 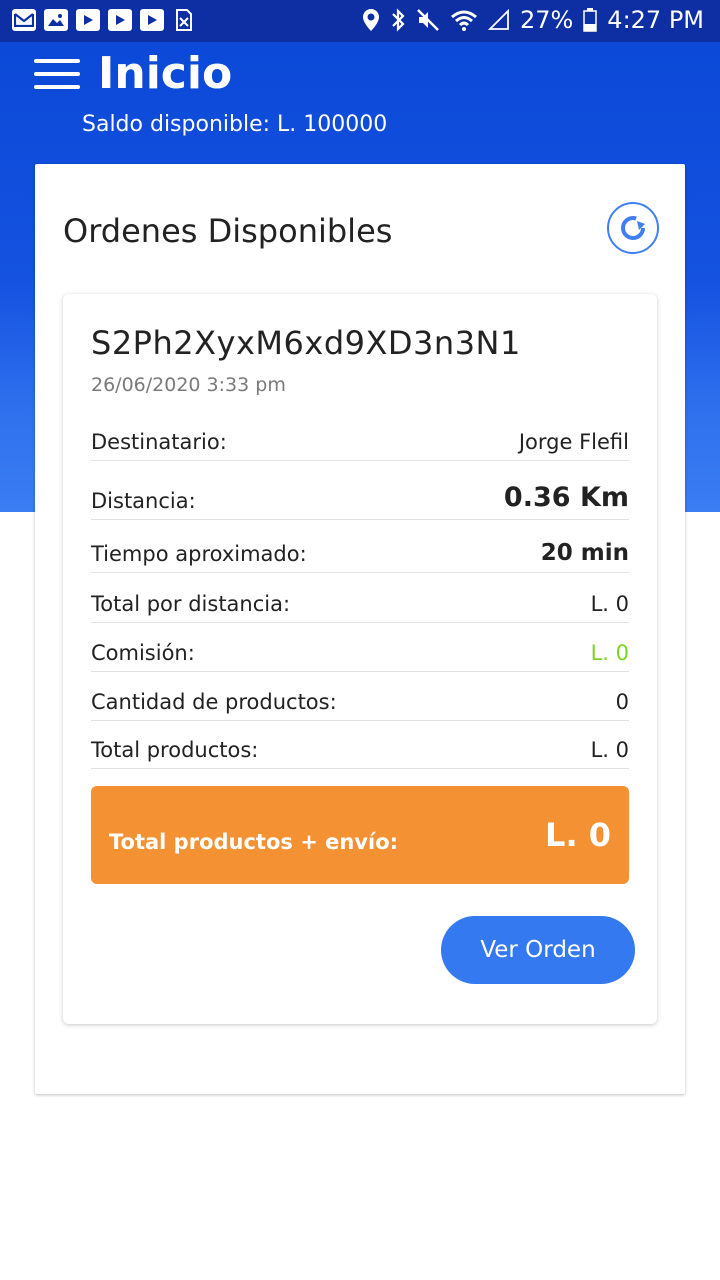 What do you see at coordinates (360, 445) in the screenshot?
I see `row-destinatario: Destinatario: Jorge Flefil` at bounding box center [360, 445].